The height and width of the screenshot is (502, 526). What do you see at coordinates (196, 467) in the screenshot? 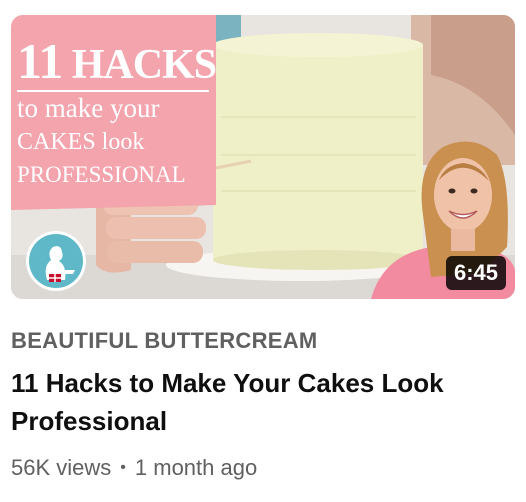
I see `upload-age: 1 month ago` at bounding box center [196, 467].